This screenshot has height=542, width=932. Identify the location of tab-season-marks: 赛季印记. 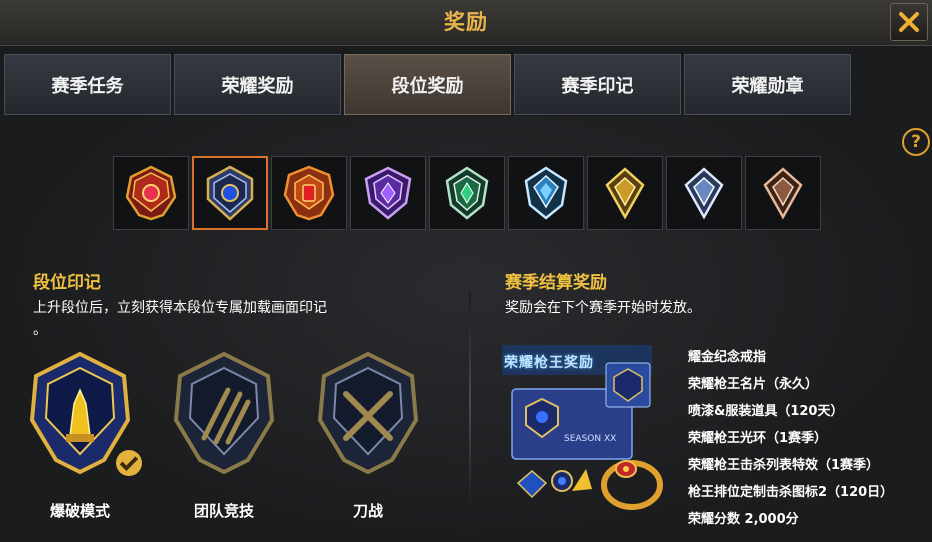
(597, 84).